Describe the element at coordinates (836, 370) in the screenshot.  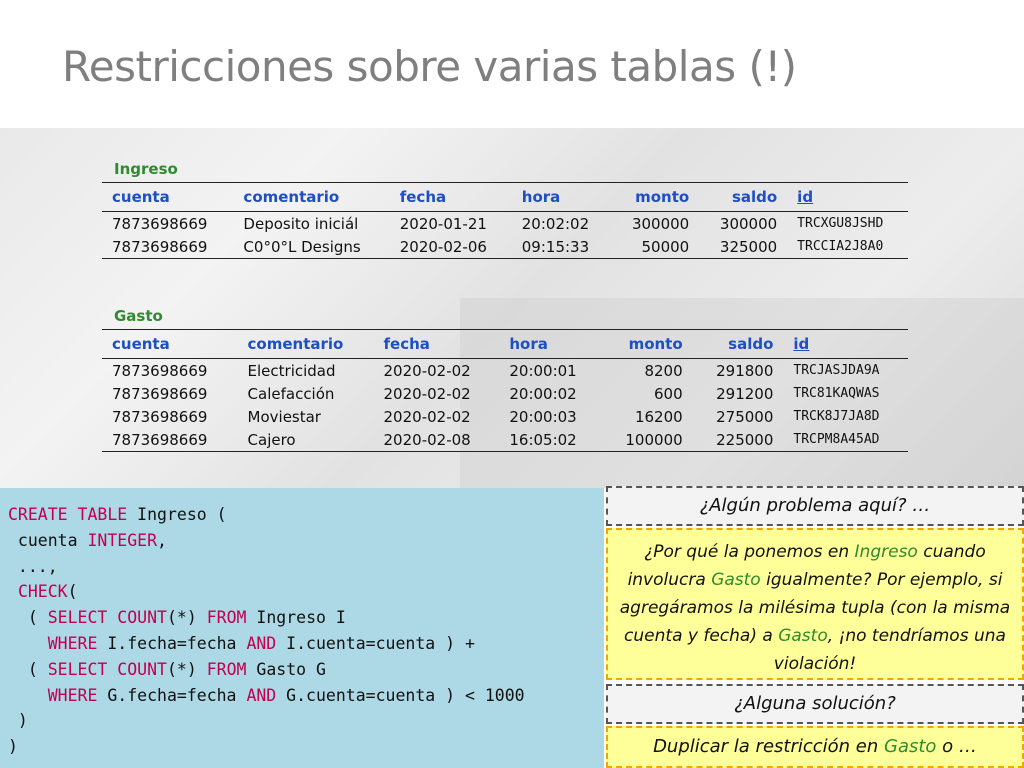
I see `cell-id: TRCJASJDA9A` at that location.